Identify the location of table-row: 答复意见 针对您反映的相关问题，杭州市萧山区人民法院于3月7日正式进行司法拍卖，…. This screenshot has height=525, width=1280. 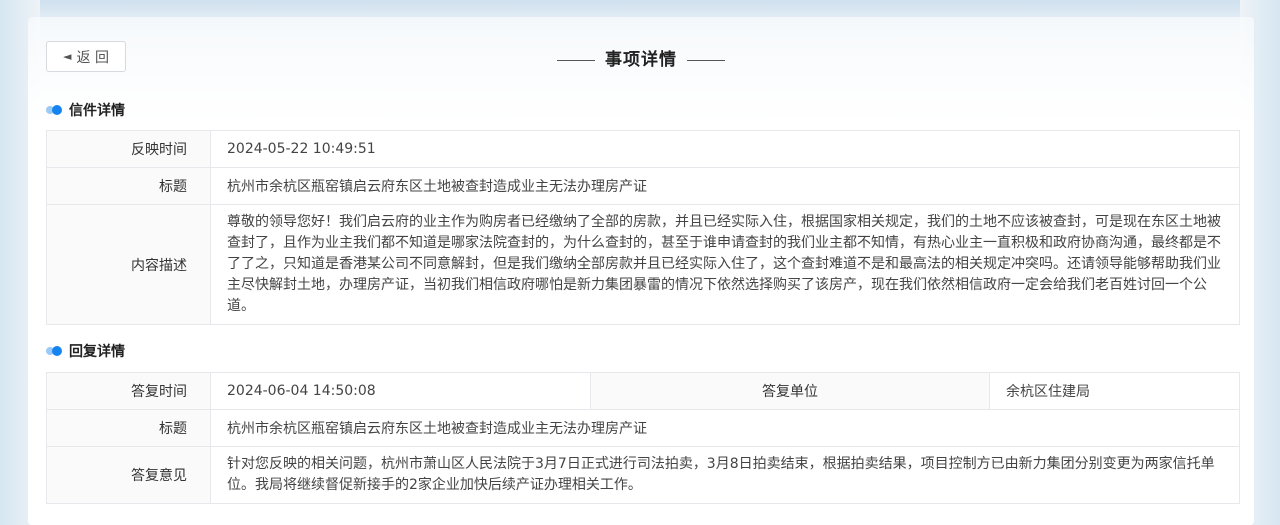
(643, 475).